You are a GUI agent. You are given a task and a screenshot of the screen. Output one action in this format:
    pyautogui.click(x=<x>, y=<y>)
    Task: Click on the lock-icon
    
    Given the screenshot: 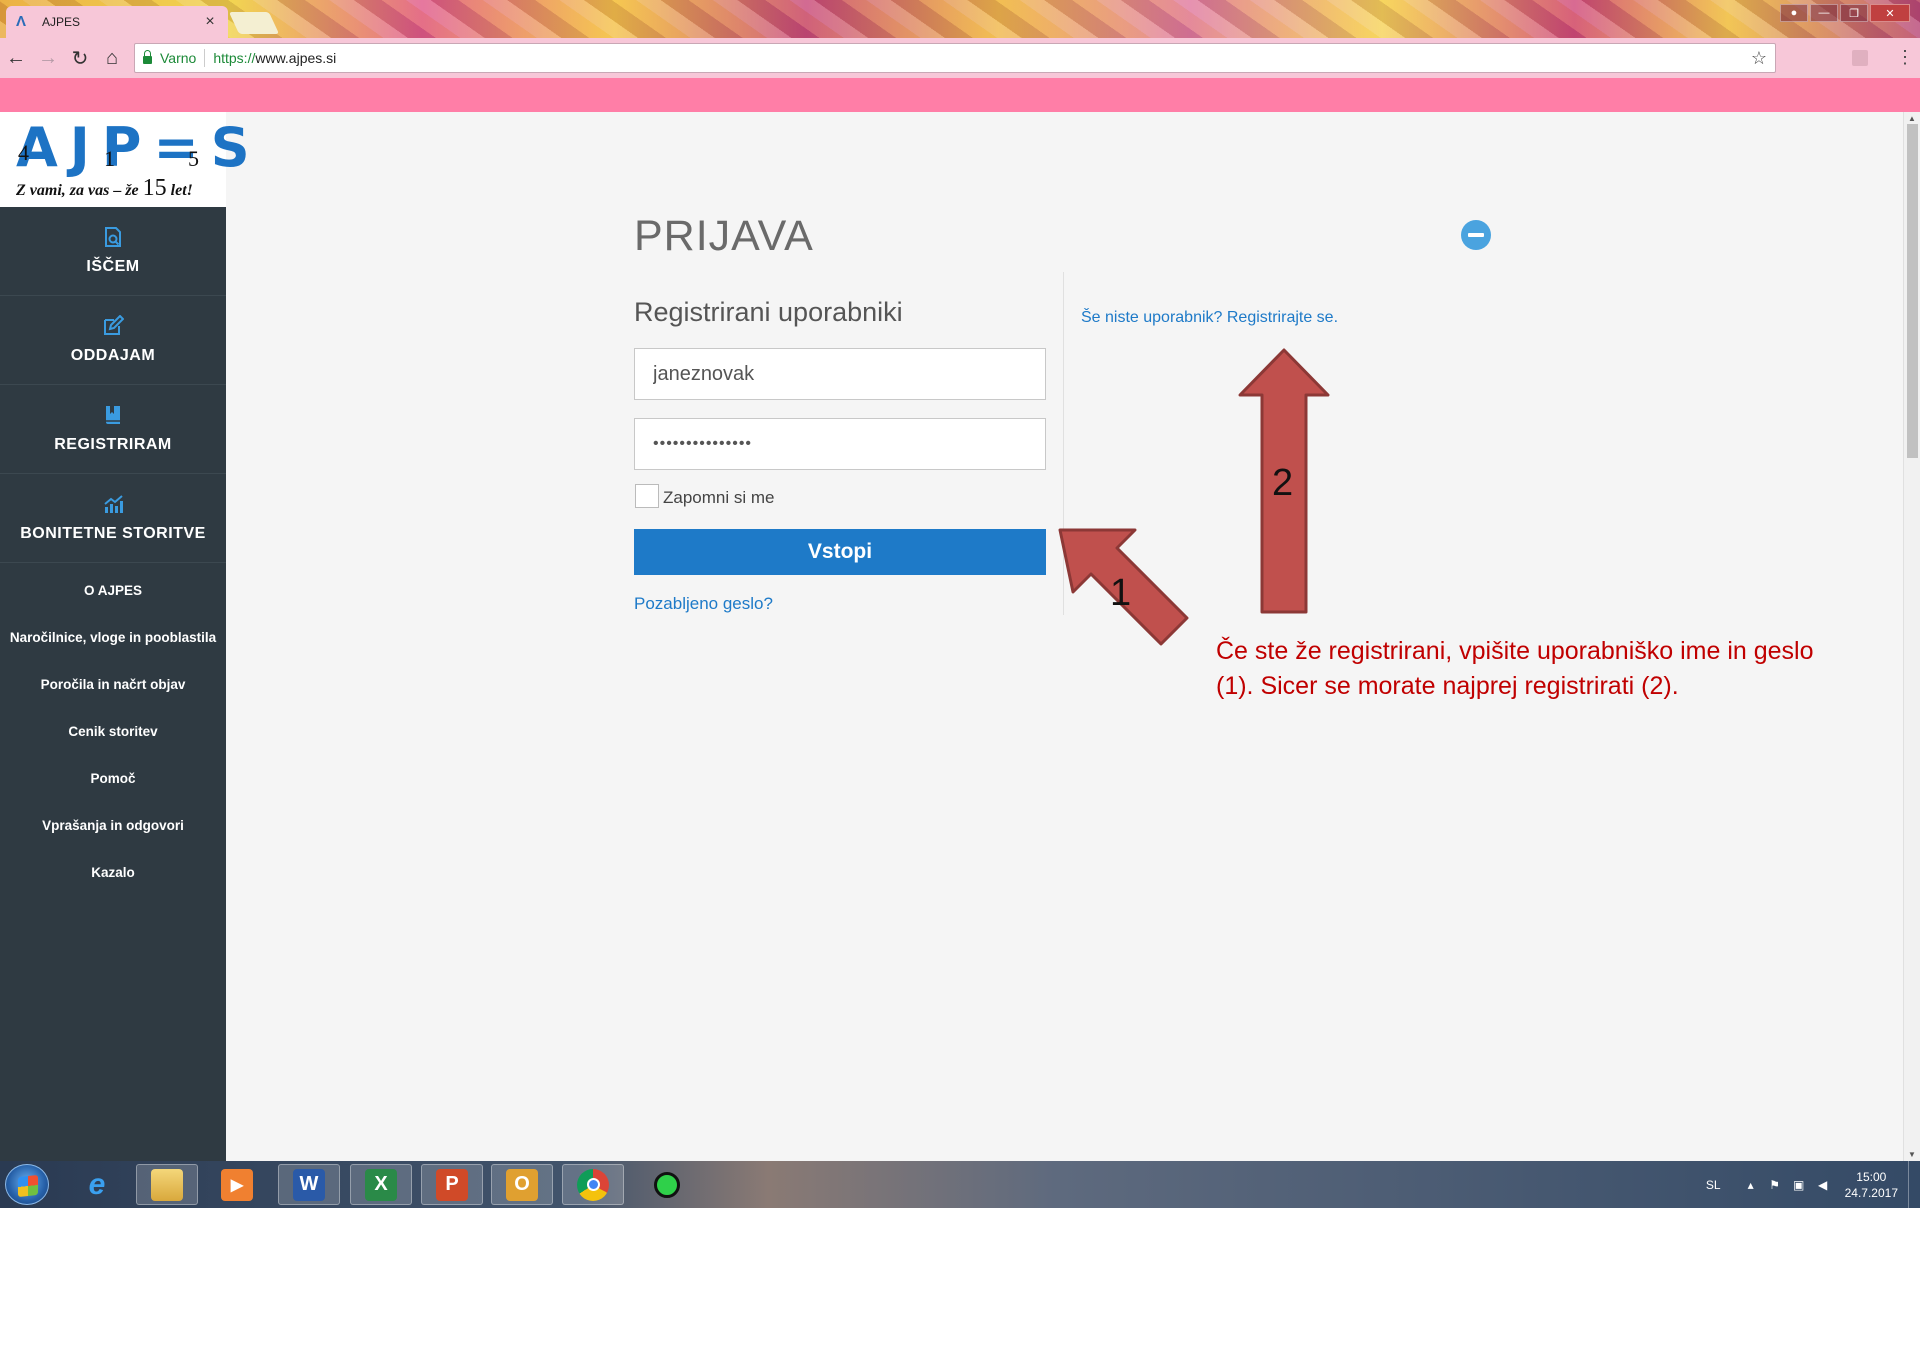 What is the action you would take?
    pyautogui.click(x=147, y=57)
    